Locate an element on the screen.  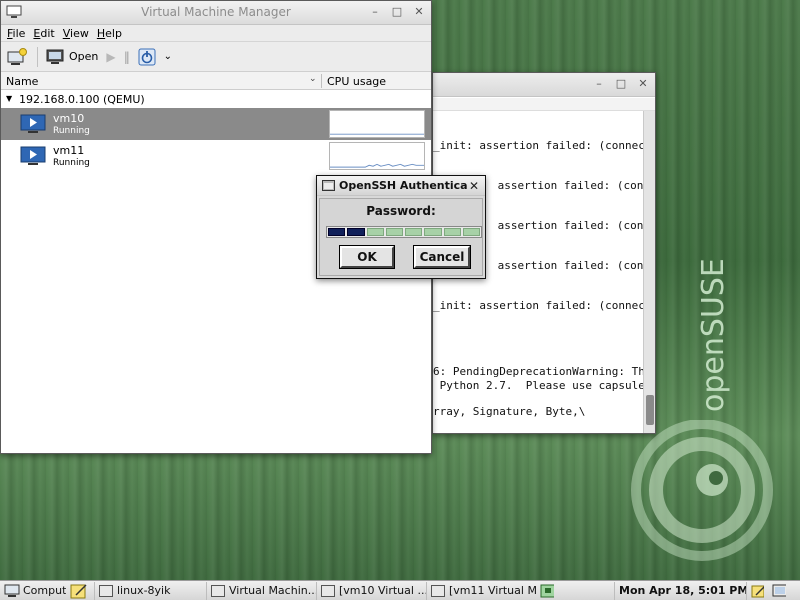
clock: Mon Apr 18, 5:01 PM is located at coordinates (680, 590).